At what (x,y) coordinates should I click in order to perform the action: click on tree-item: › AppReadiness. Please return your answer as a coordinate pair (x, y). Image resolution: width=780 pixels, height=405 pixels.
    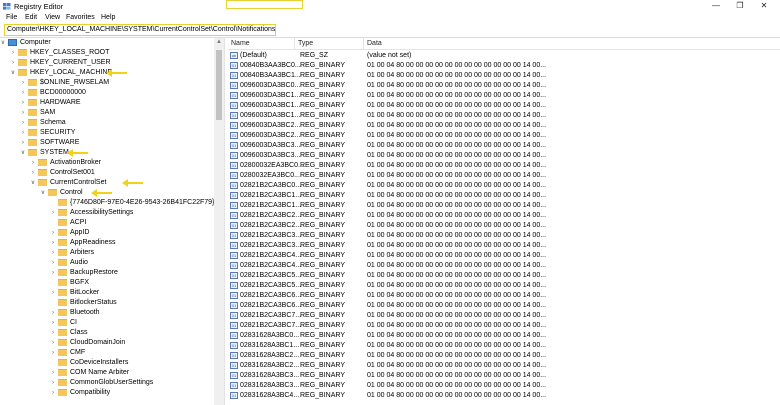
    Looking at the image, I should click on (107, 243).